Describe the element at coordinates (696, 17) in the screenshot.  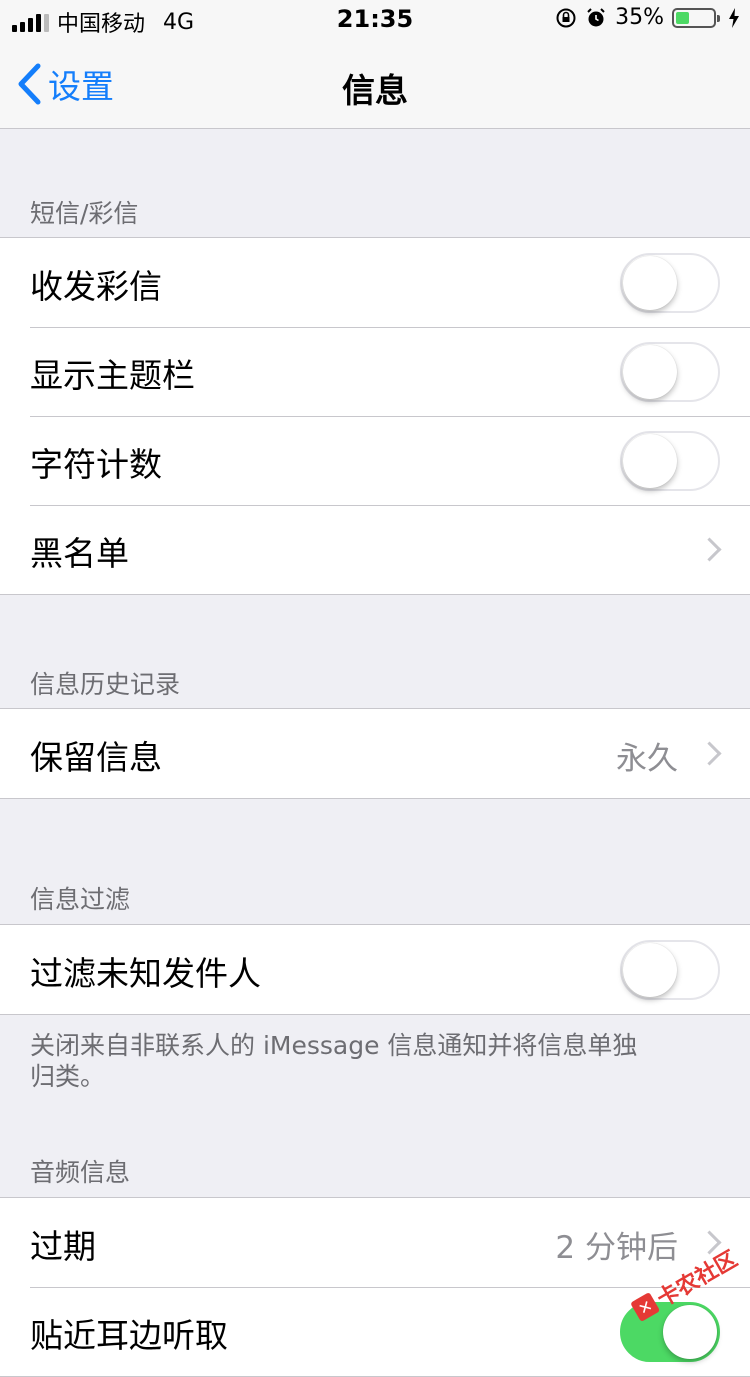
I see `battery-icon` at that location.